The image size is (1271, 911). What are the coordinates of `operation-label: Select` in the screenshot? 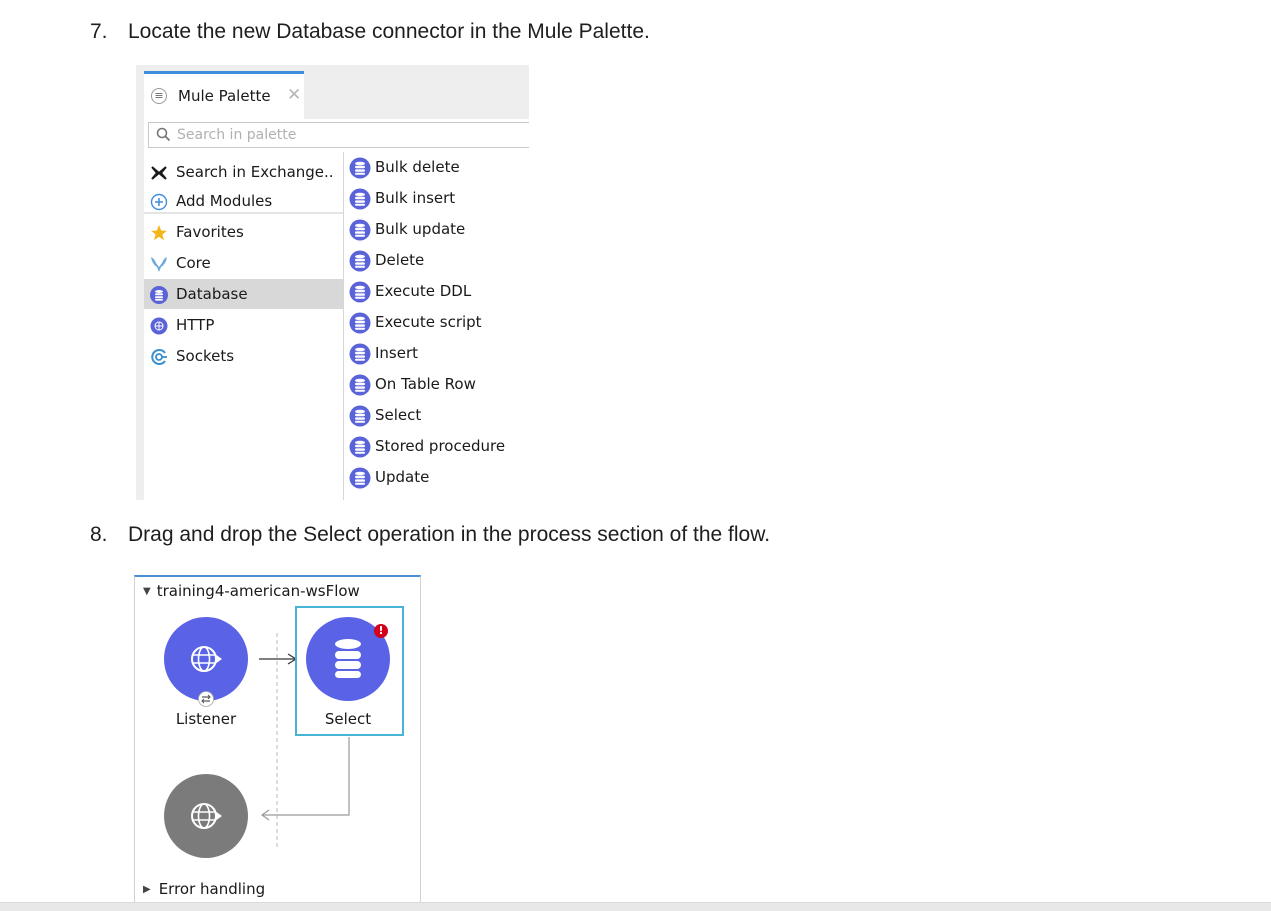 It's located at (398, 415).